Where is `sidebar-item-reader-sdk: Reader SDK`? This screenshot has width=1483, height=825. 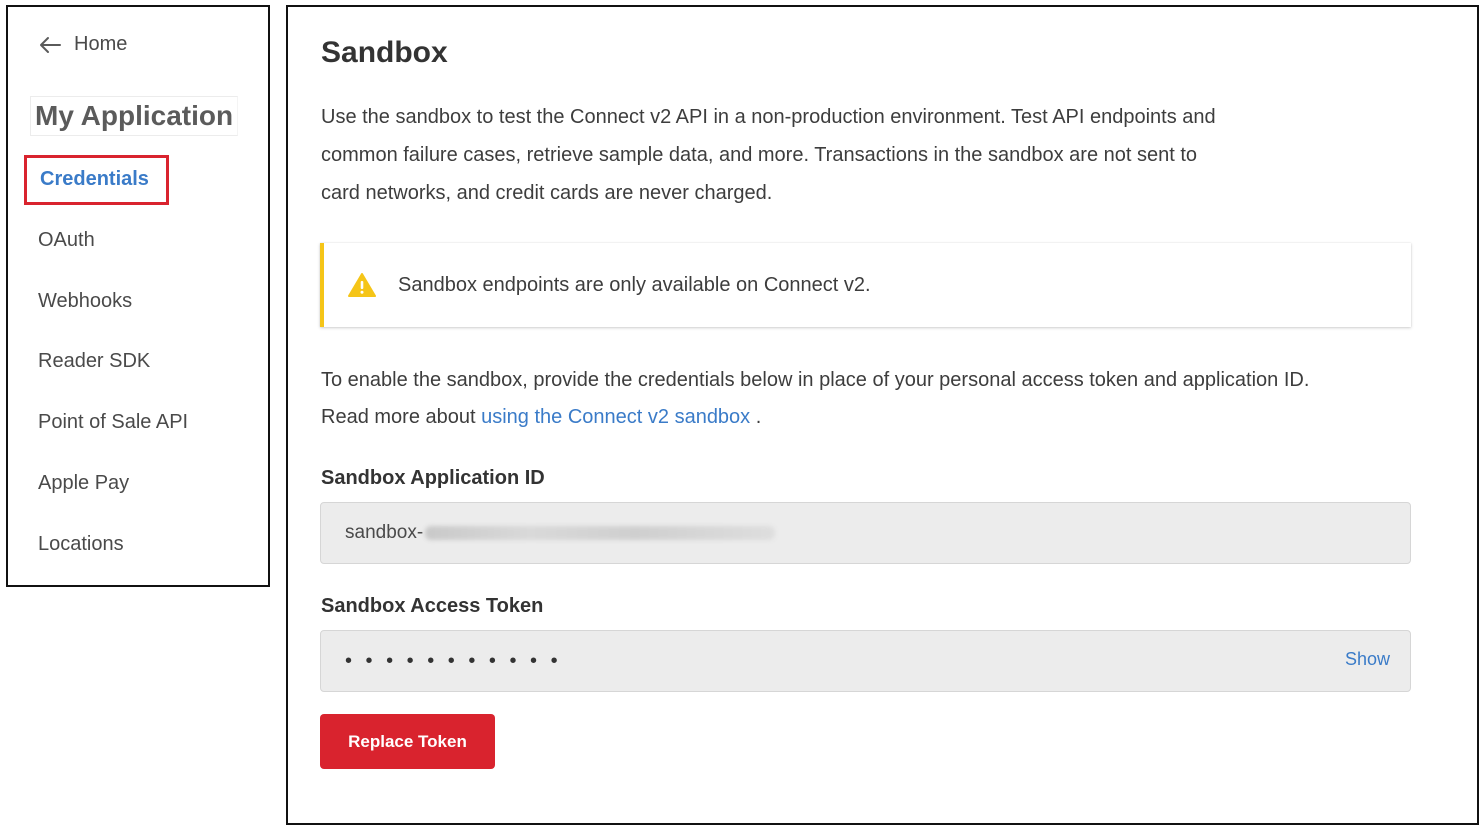 sidebar-item-reader-sdk: Reader SDK is located at coordinates (94, 361).